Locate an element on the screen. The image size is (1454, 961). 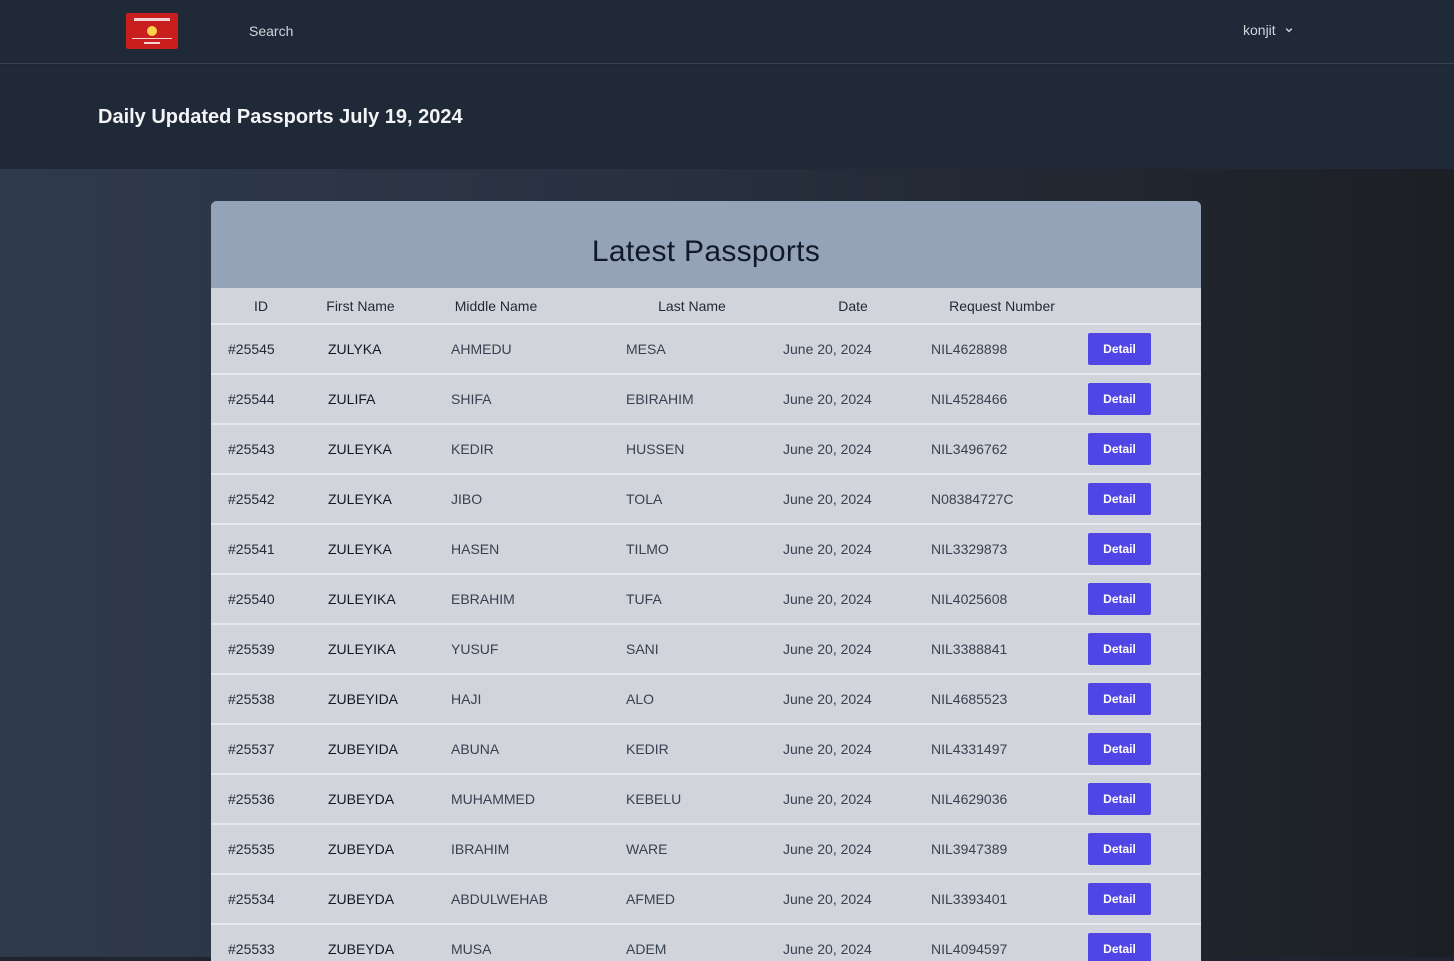
cell-request-number: NIL3496762 is located at coordinates (969, 449).